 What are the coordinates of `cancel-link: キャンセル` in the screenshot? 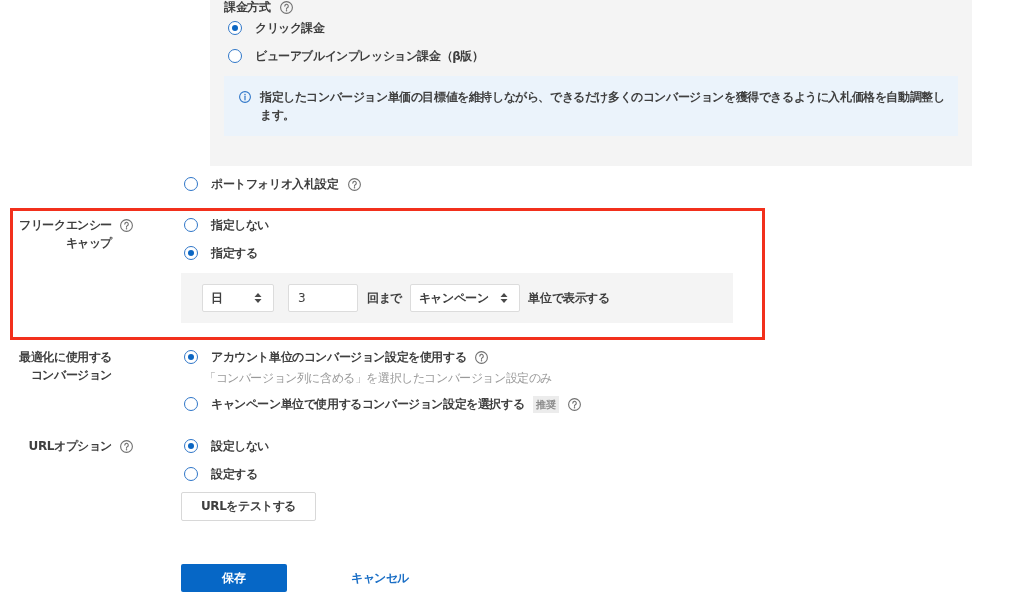 It's located at (380, 578).